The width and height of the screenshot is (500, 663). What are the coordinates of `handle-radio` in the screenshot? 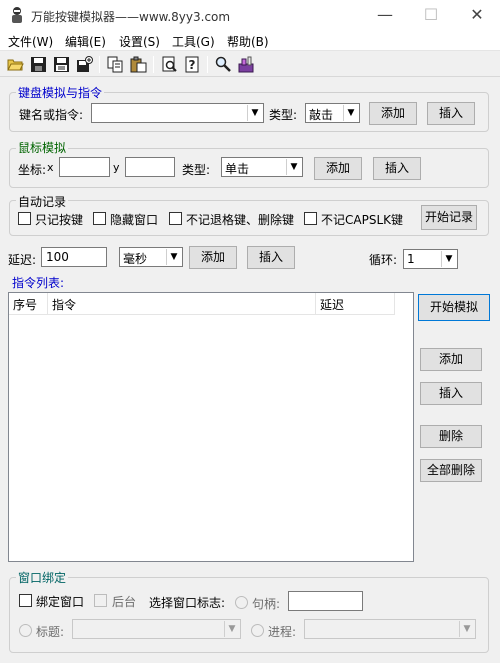 It's located at (241, 602).